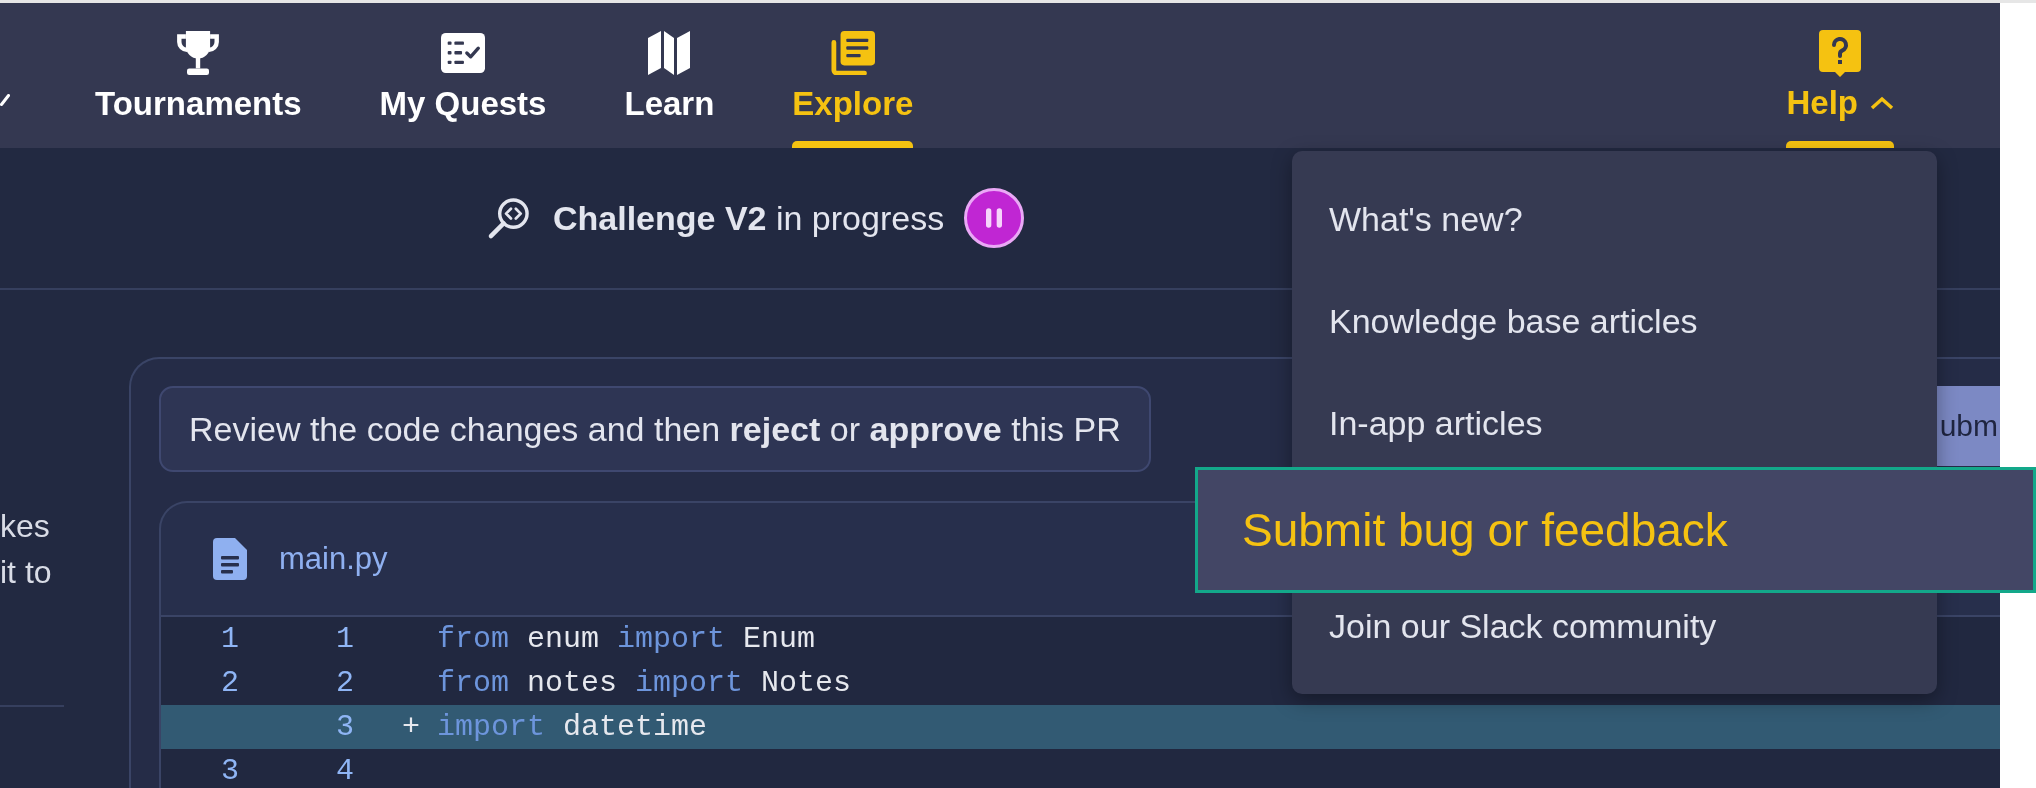  I want to click on file-name: main.py, so click(333, 559).